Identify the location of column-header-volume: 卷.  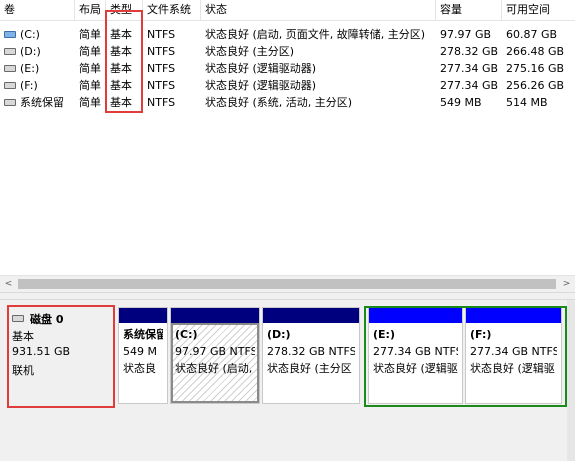
(37, 10).